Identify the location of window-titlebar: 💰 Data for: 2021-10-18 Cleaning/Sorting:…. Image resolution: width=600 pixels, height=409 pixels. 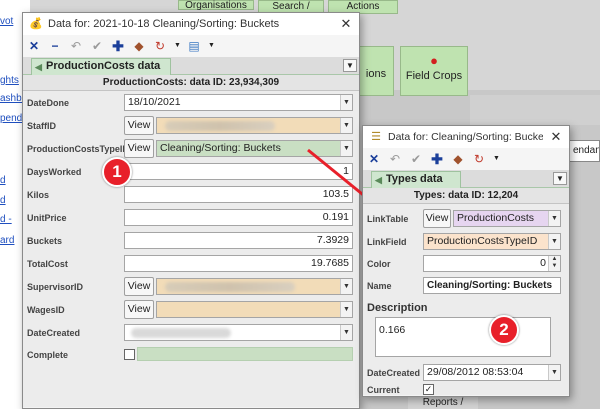
(191, 24).